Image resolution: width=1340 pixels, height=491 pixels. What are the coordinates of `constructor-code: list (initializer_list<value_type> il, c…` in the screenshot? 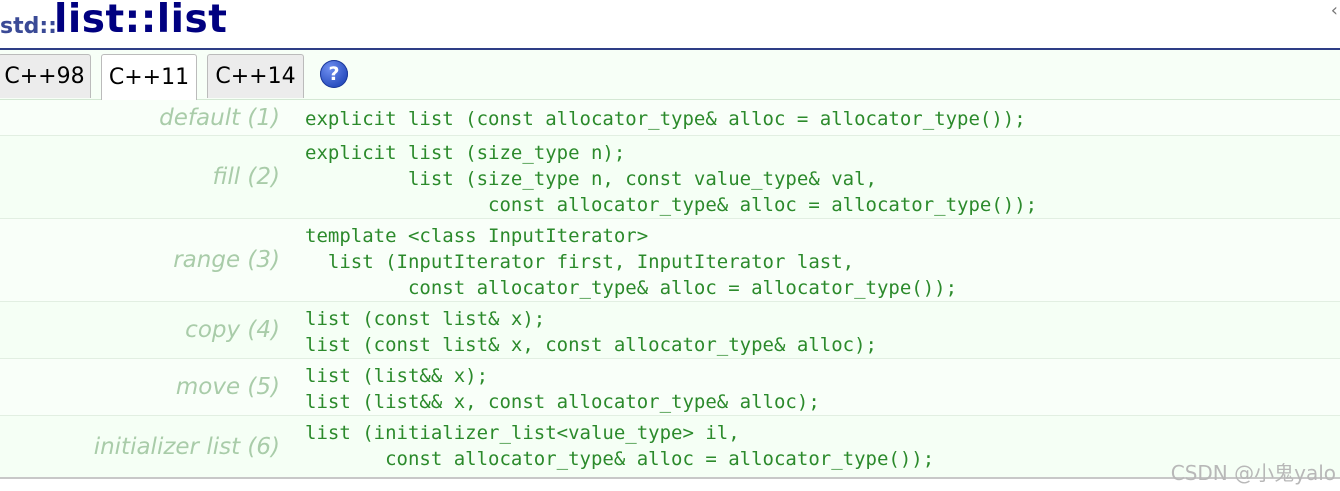 It's located at (620, 446).